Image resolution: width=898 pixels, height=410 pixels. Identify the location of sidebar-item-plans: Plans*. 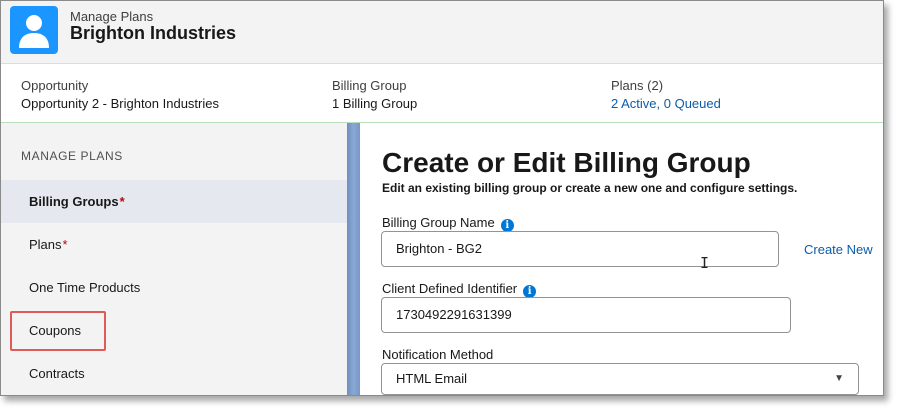
(174, 244).